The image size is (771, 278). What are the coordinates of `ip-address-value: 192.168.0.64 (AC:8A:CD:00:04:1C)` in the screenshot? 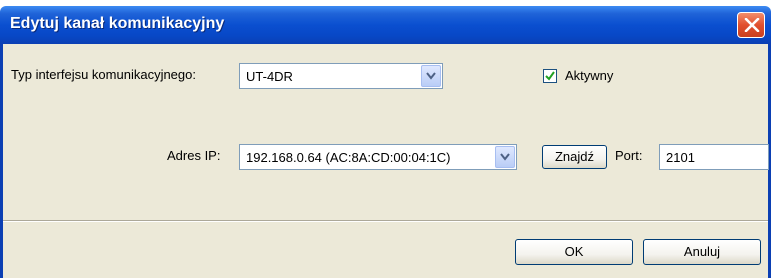 It's located at (348, 157).